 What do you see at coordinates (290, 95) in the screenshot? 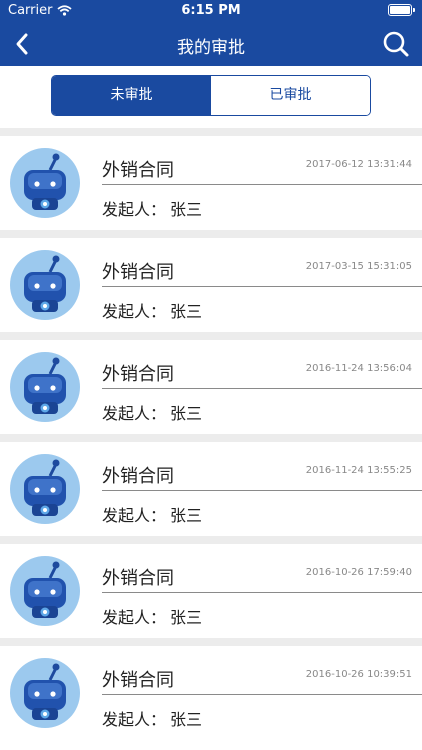
I see `tab-approved: 已审批` at bounding box center [290, 95].